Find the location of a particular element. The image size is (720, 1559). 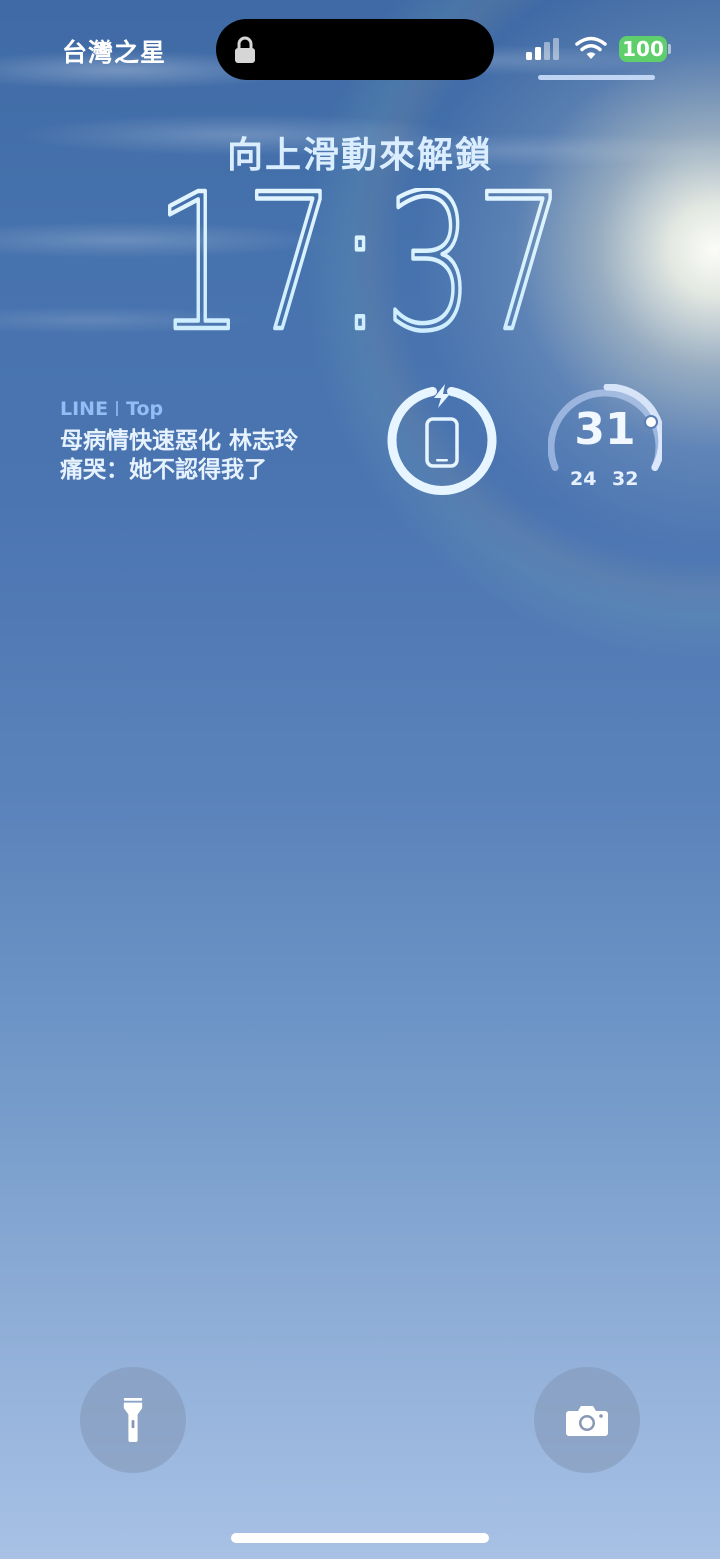

status-bar-indicator is located at coordinates (596, 77).